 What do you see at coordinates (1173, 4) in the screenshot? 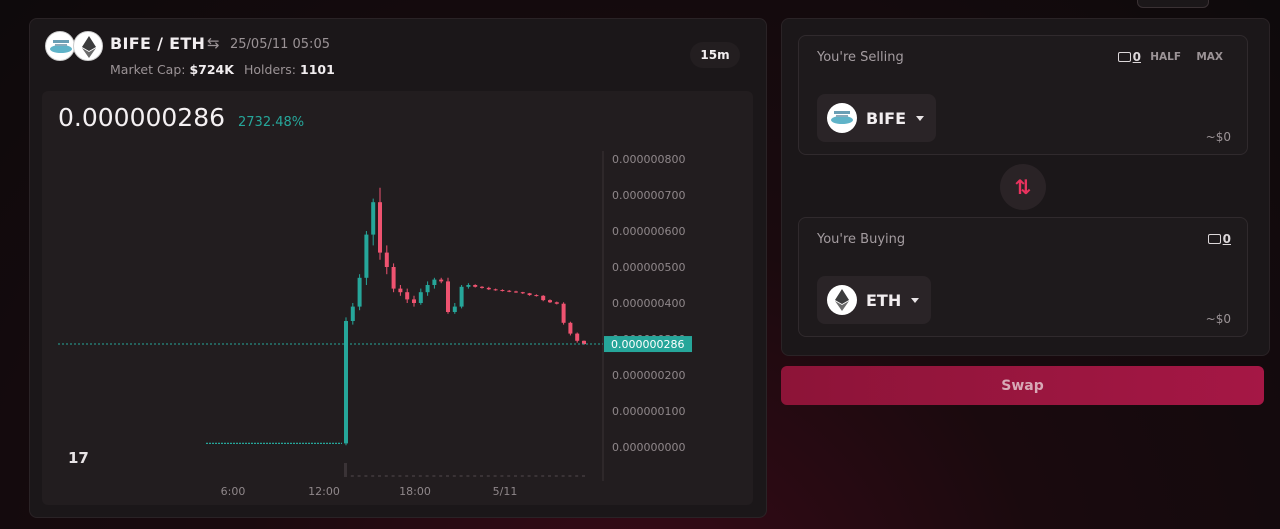
I see `top-tab` at bounding box center [1173, 4].